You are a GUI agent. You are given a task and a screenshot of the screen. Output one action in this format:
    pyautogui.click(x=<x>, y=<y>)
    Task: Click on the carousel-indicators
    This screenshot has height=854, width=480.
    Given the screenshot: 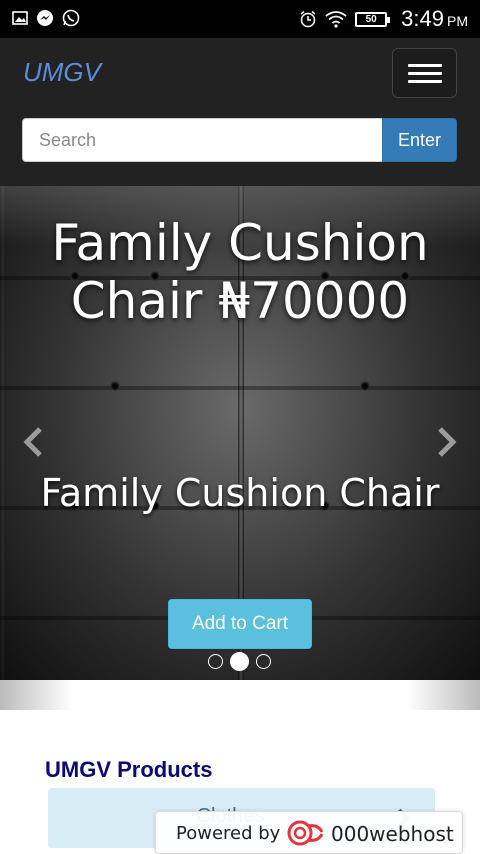 What is the action you would take?
    pyautogui.click(x=239, y=661)
    